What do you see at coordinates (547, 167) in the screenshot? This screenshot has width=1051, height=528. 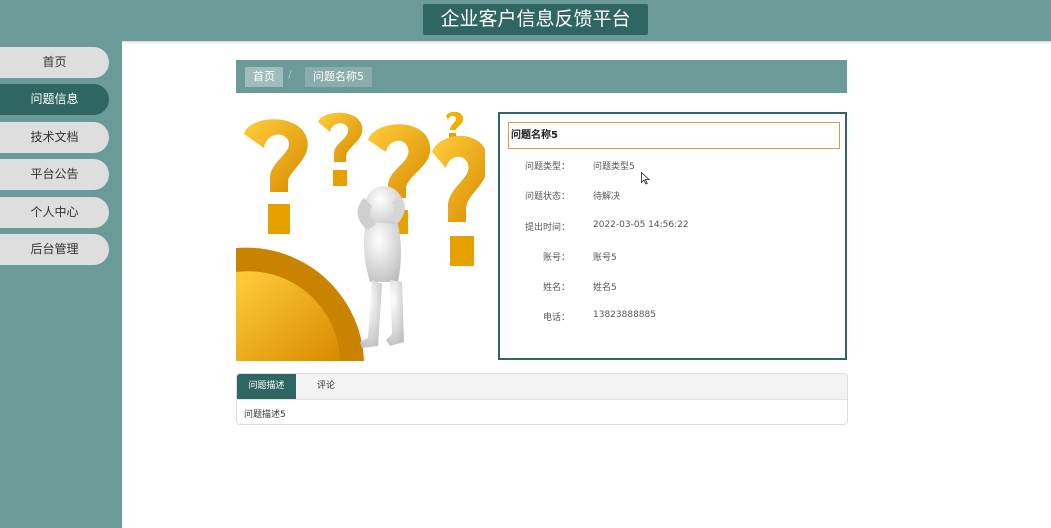 I see `issue-type-label: 问题类型：` at bounding box center [547, 167].